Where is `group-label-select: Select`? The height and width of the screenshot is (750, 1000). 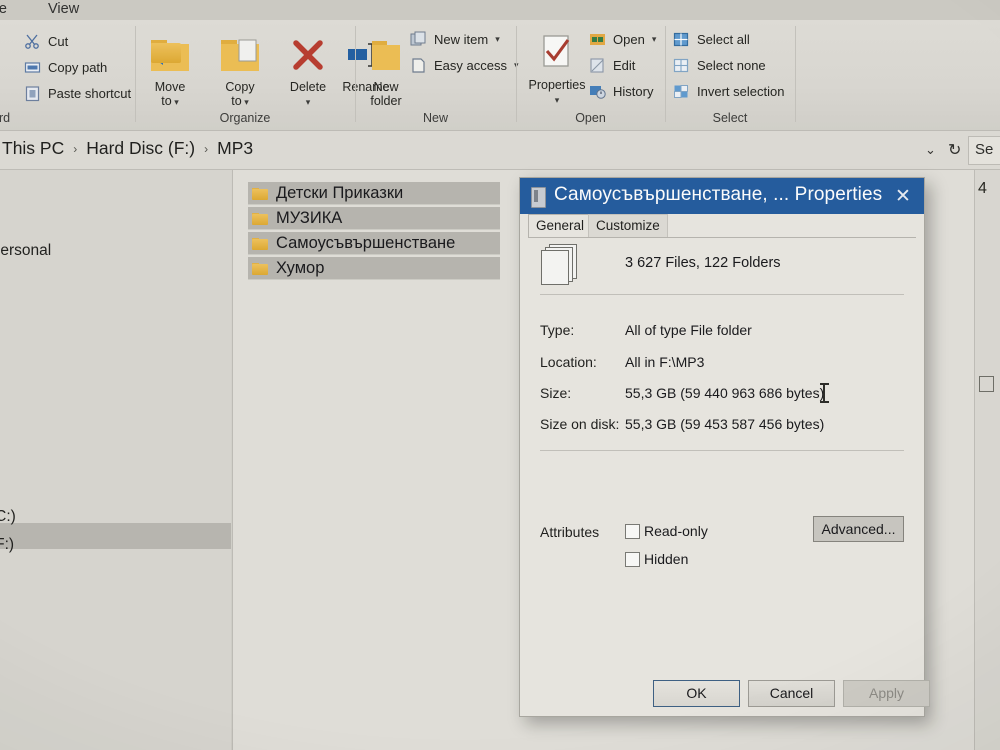
group-label-select: Select is located at coordinates (730, 118).